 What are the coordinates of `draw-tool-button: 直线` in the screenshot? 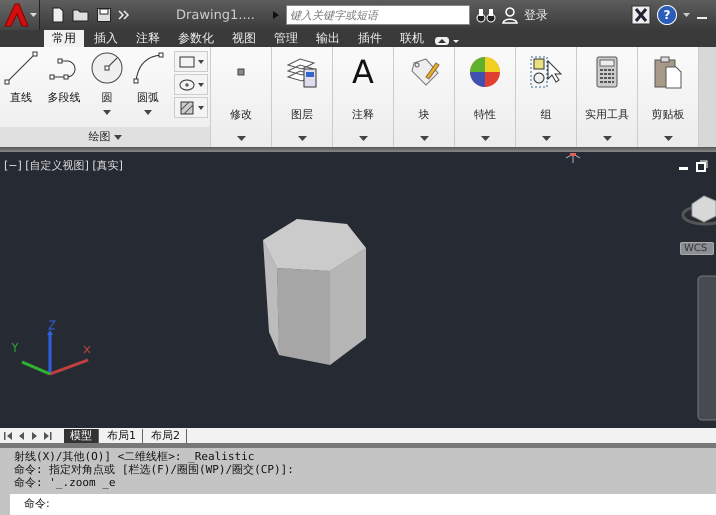 It's located at (21, 87).